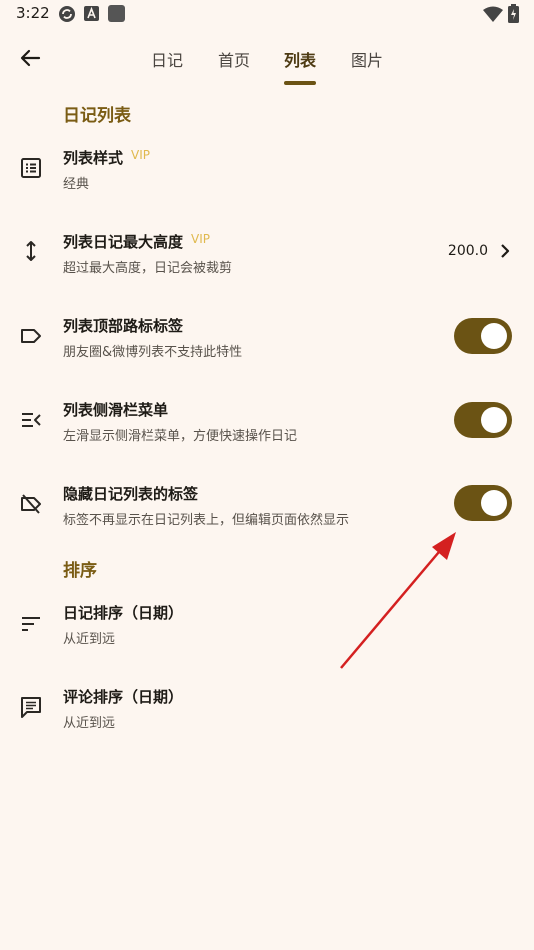  Describe the element at coordinates (131, 494) in the screenshot. I see `hide-labels-title: 隐藏日记列表的标签` at that location.